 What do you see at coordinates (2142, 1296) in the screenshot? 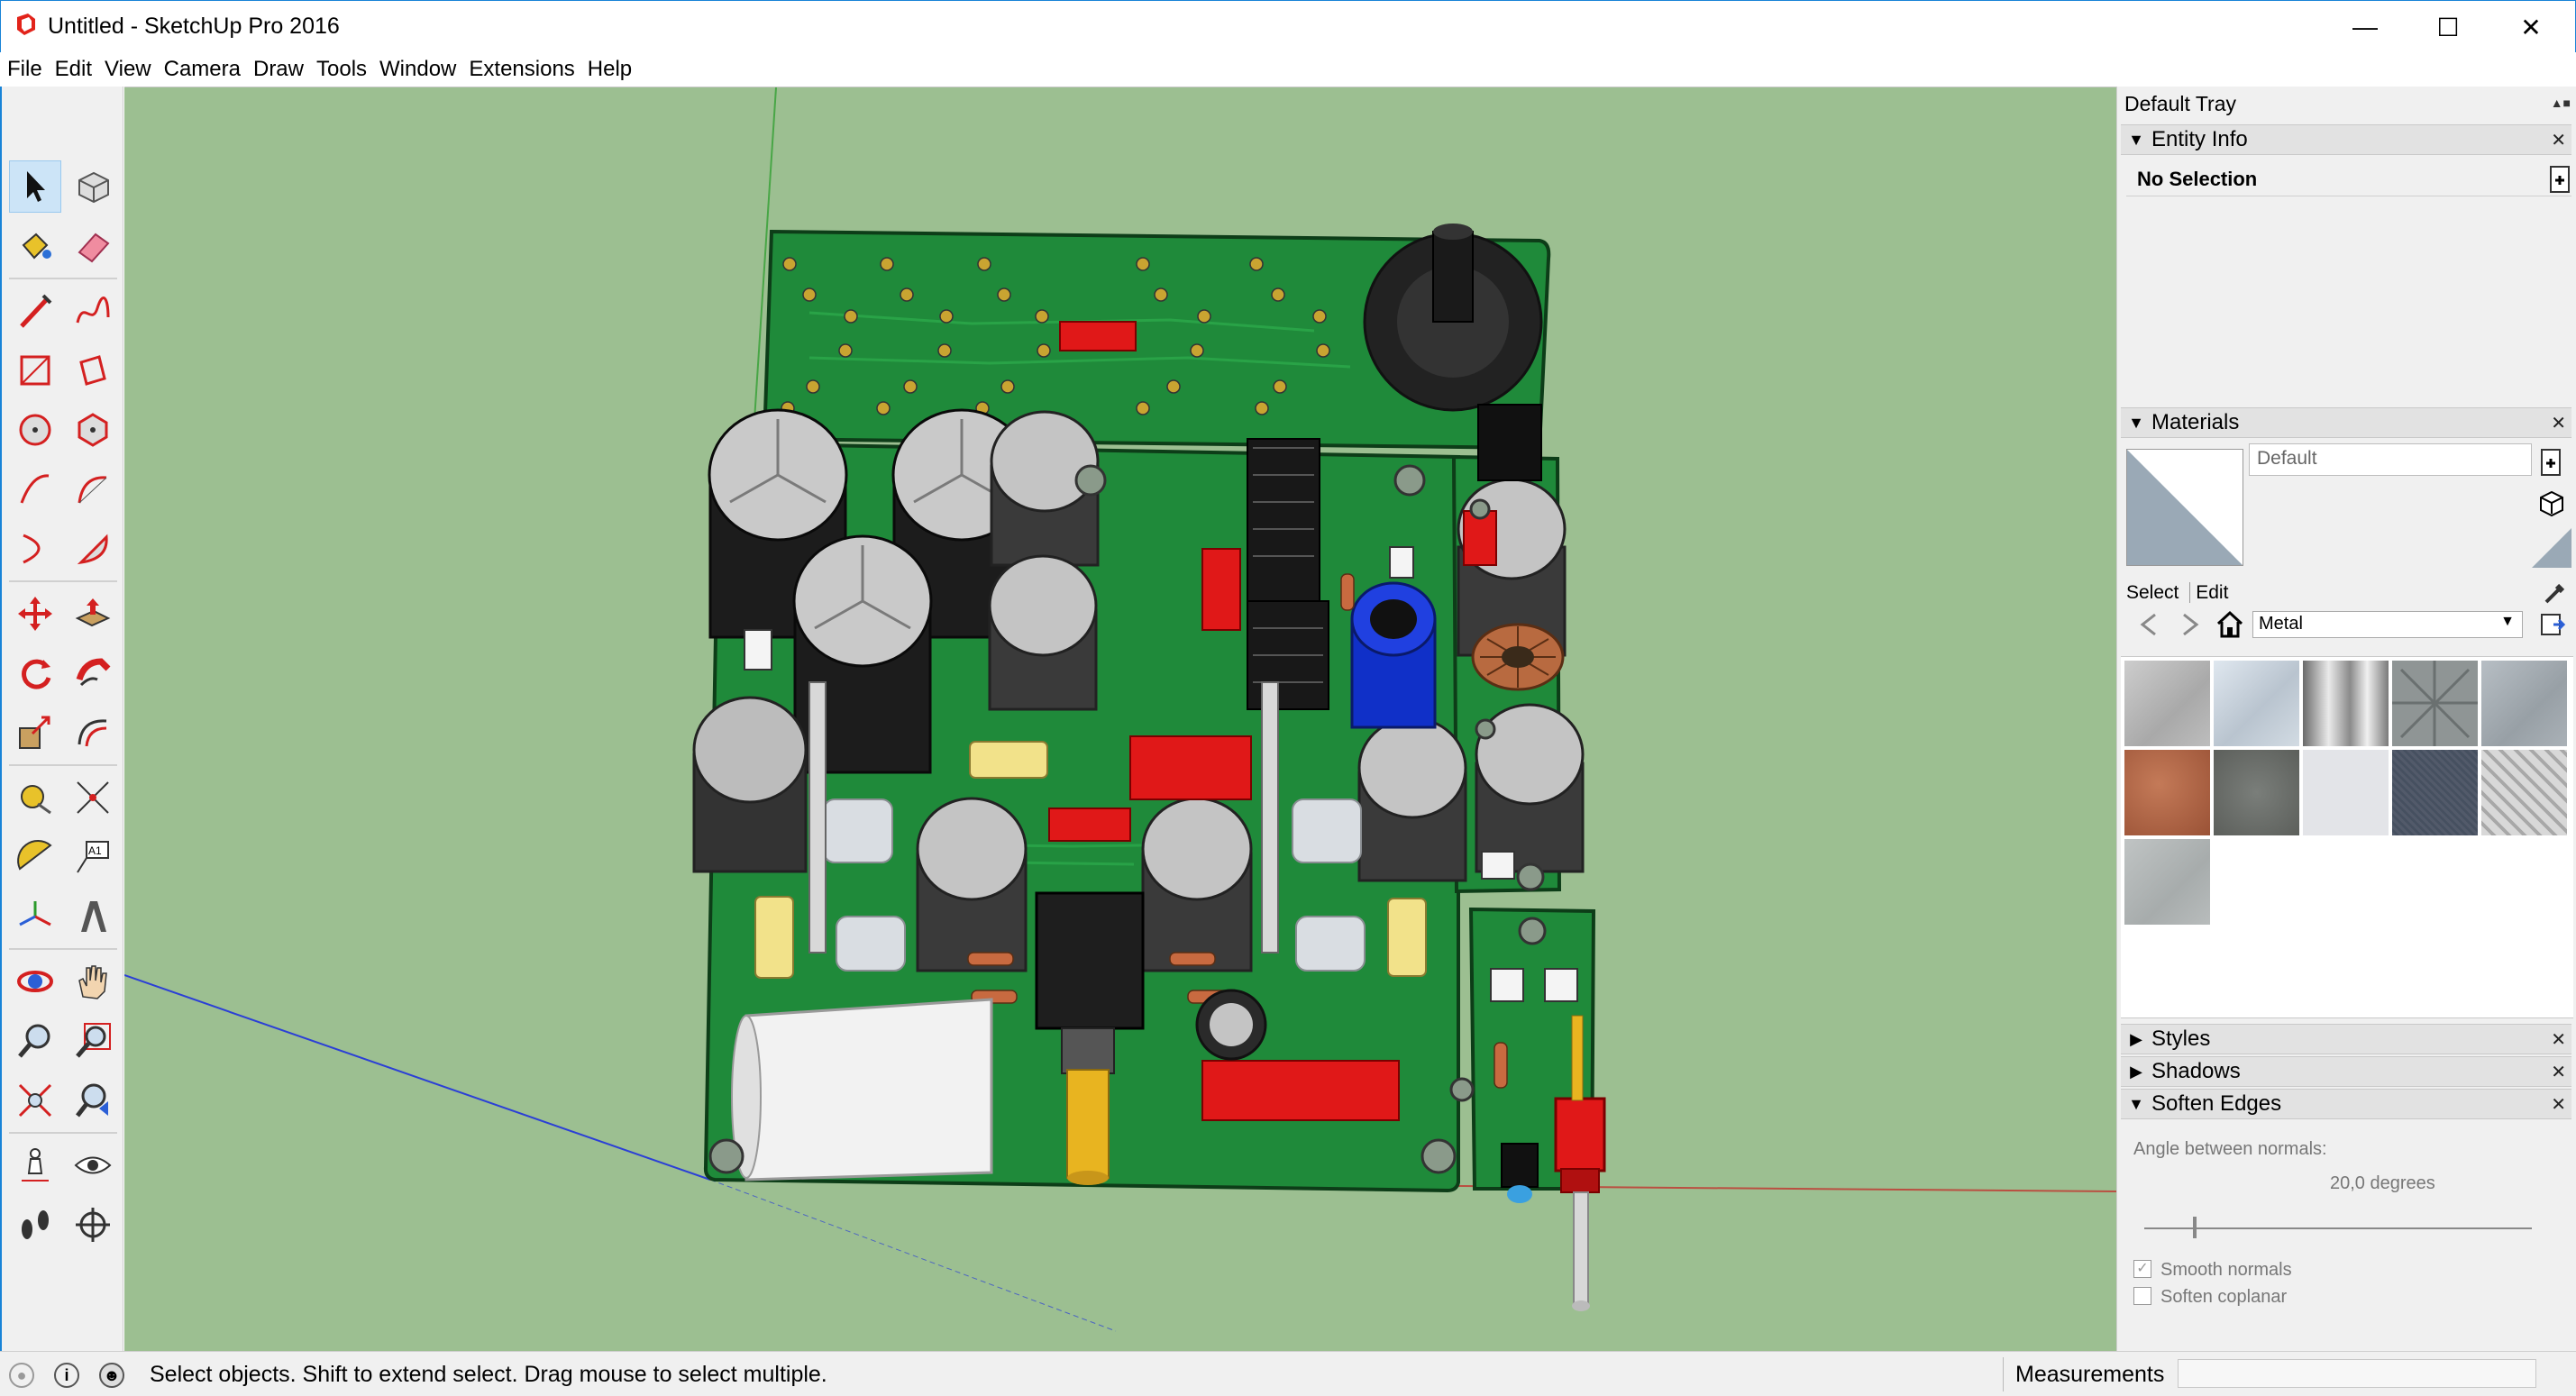
I see `soften-coplanar-checkbox` at bounding box center [2142, 1296].